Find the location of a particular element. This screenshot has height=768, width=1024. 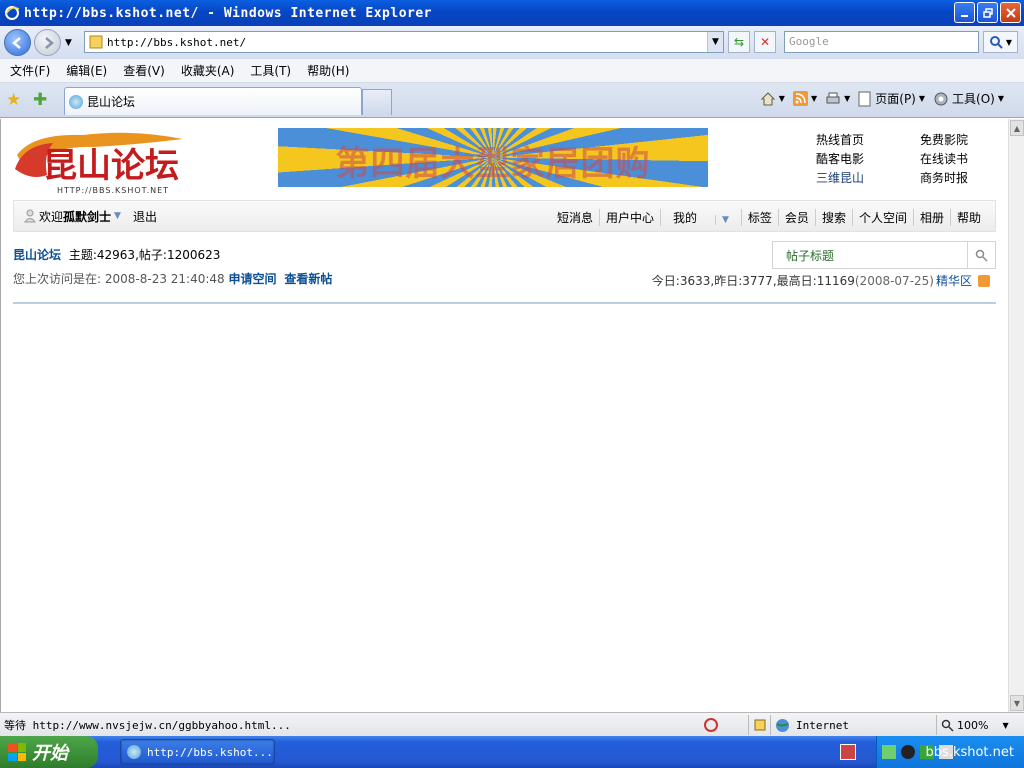

scroll-down-icon: ▼ is located at coordinates (1017, 703).